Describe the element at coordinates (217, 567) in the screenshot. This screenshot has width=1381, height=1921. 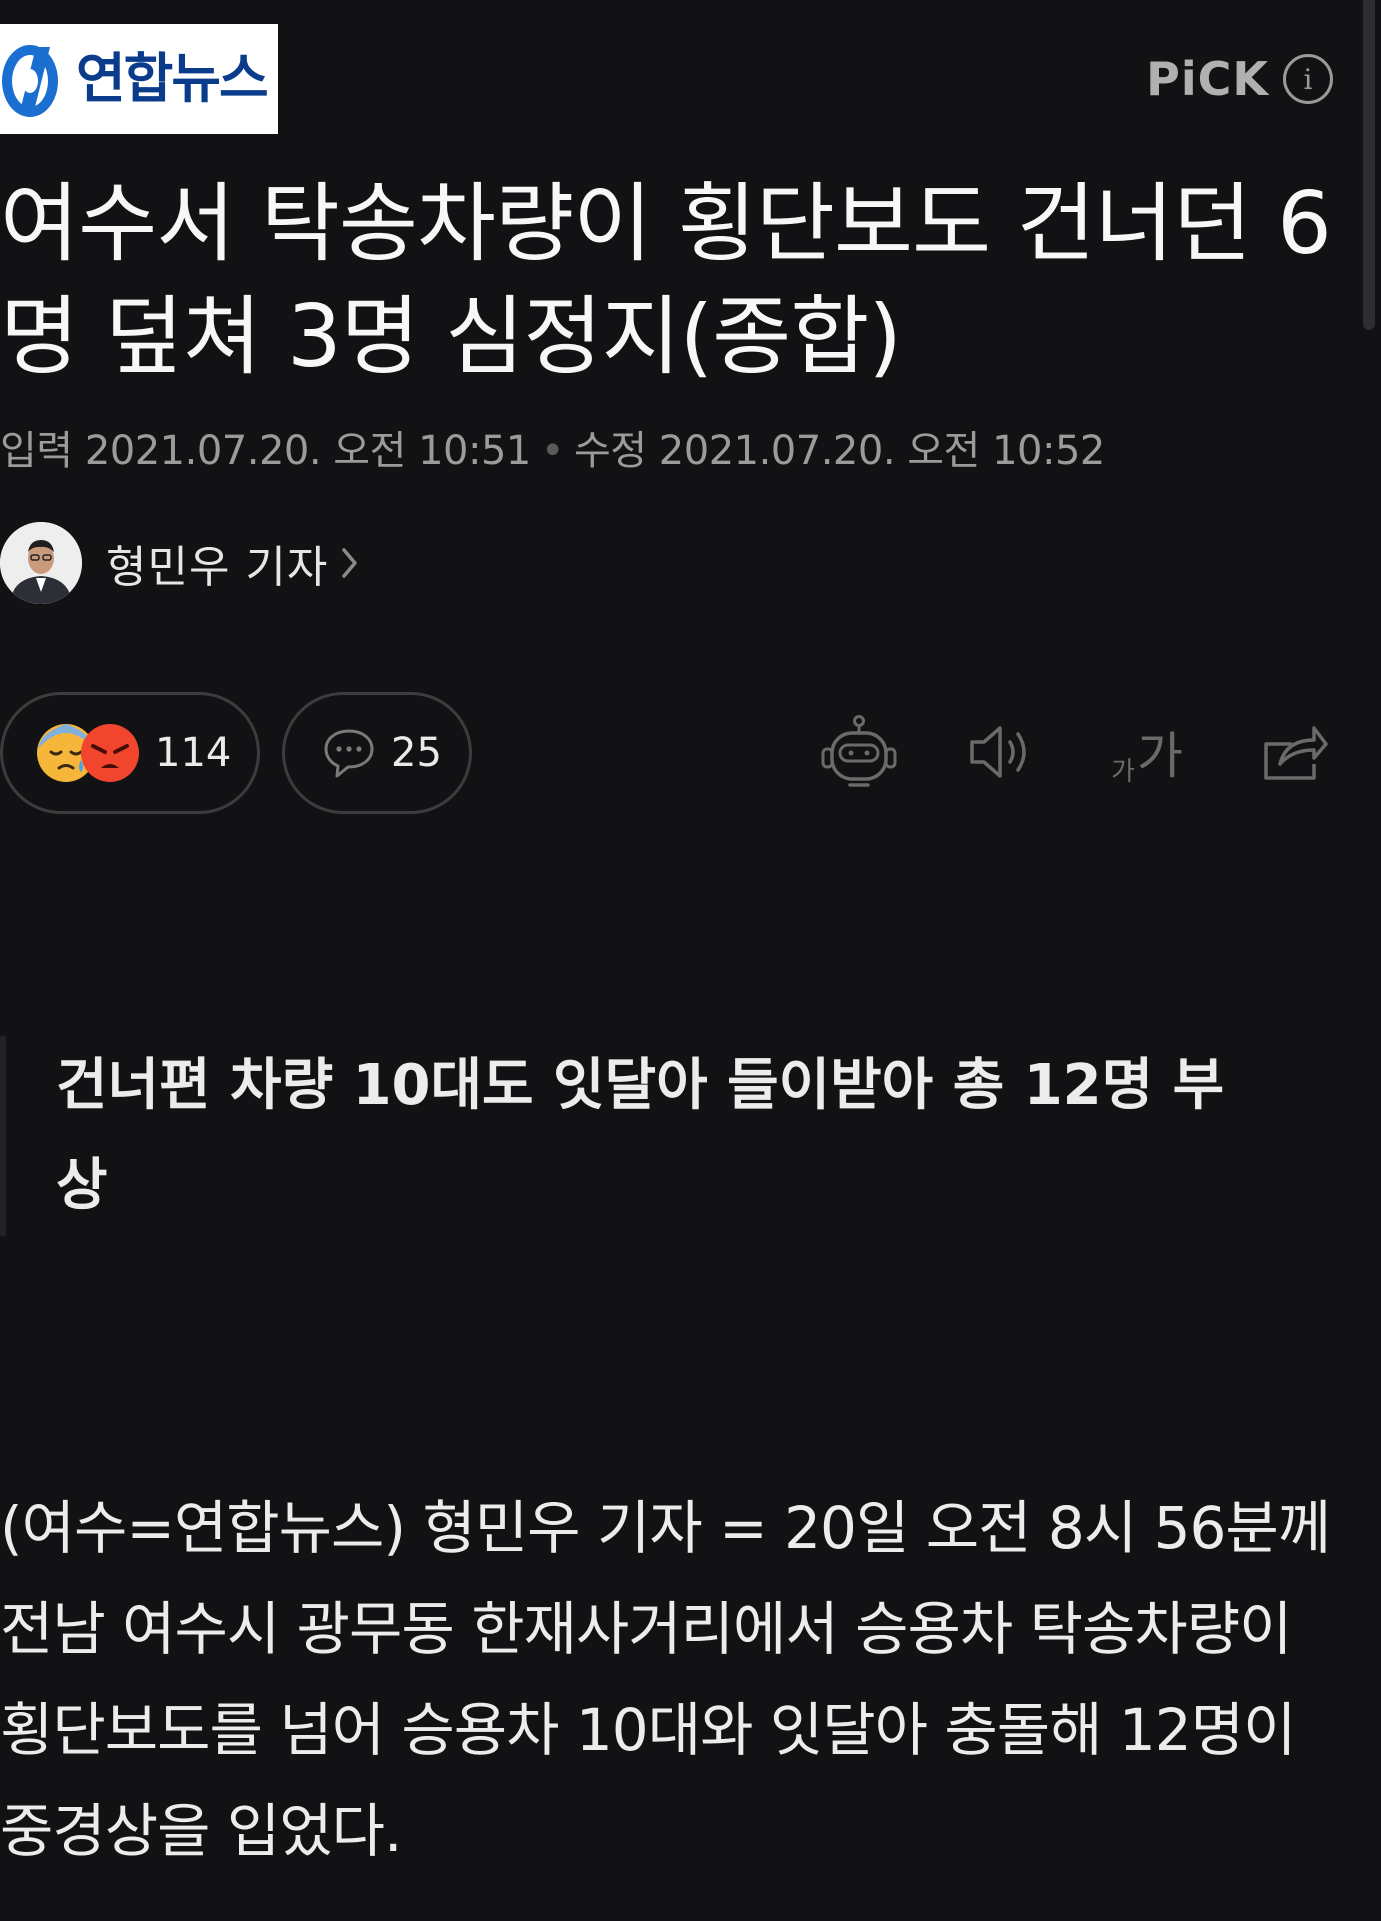
I see `author-name: 형민우 기자` at that location.